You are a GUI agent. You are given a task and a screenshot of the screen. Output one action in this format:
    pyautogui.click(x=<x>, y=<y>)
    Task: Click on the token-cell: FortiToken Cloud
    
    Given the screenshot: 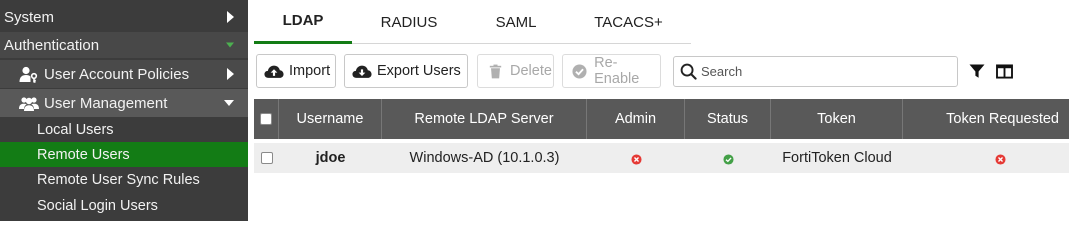 What is the action you would take?
    pyautogui.click(x=837, y=158)
    